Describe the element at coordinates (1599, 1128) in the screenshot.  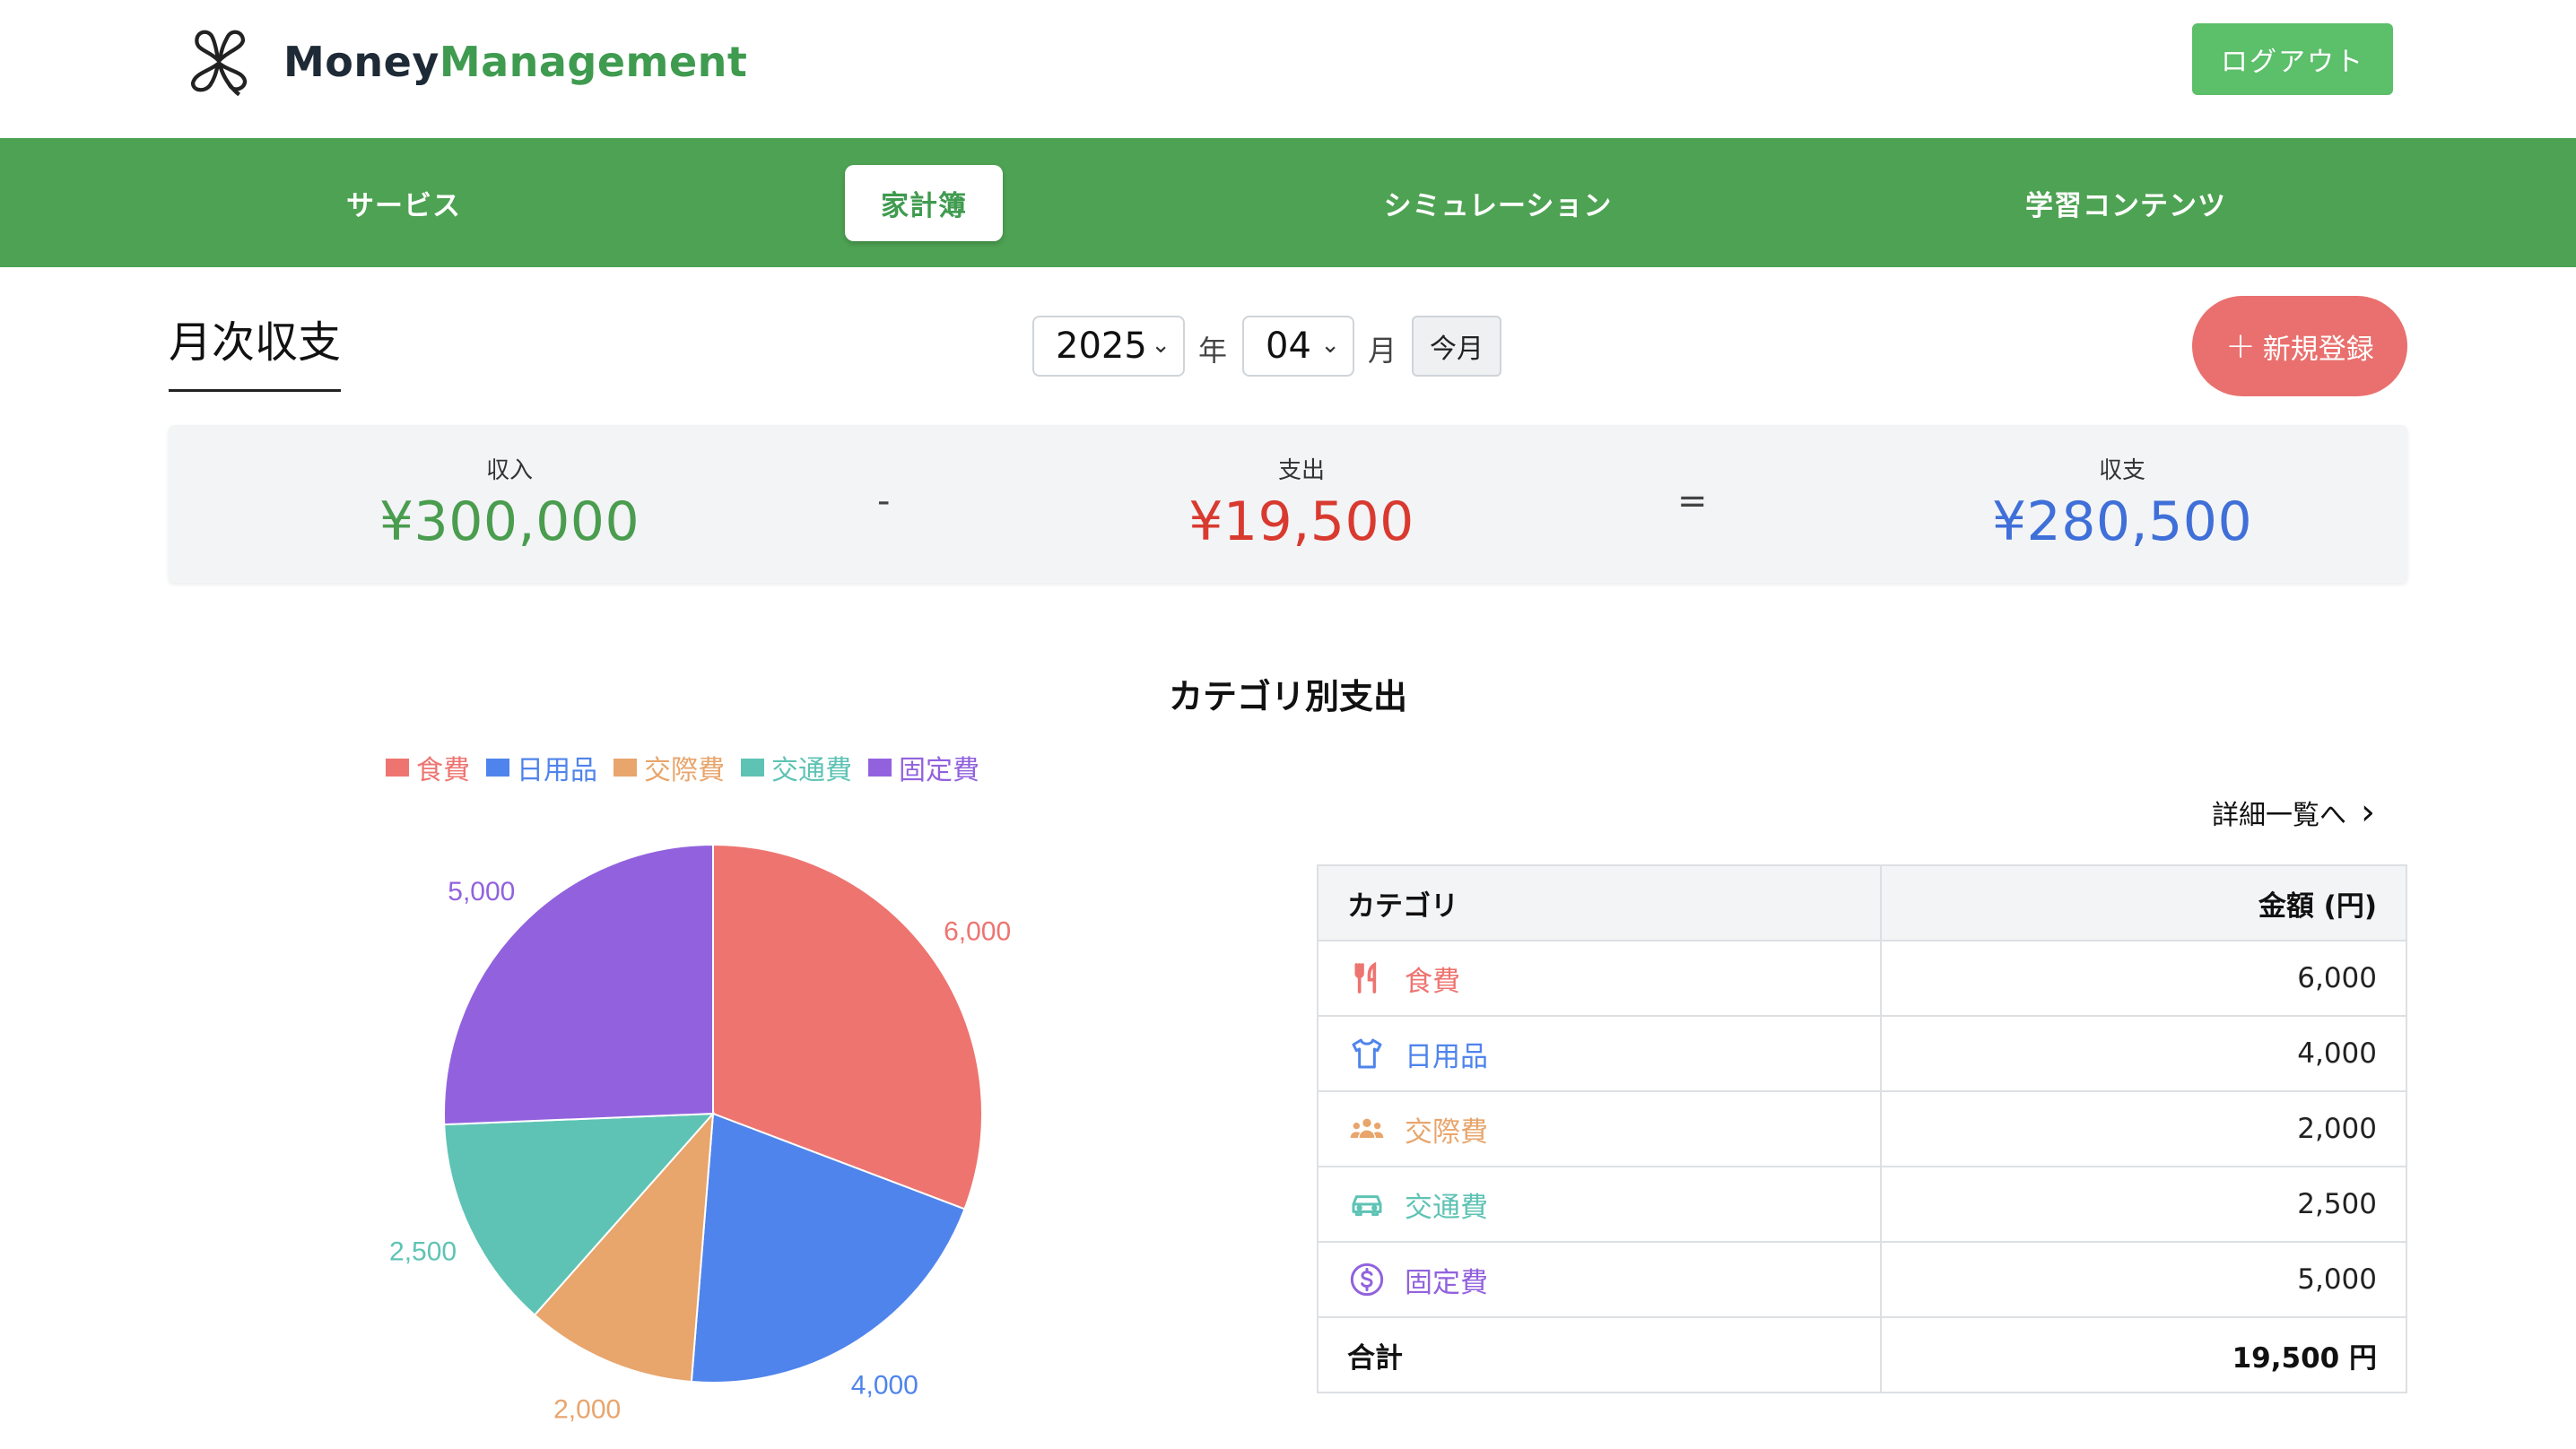
I see `category-cell: 交際費` at that location.